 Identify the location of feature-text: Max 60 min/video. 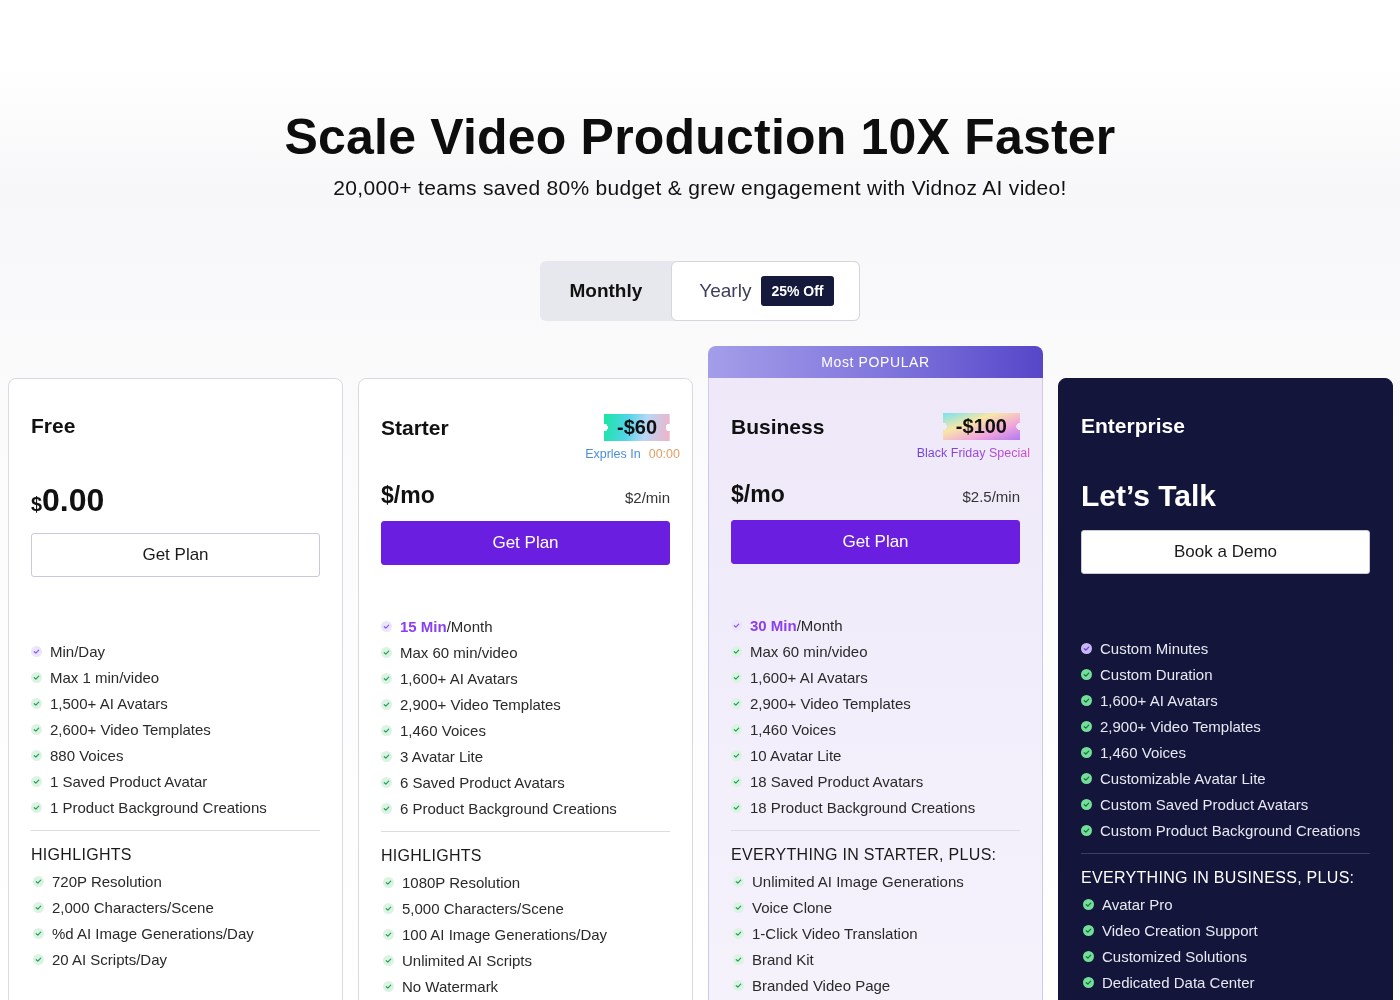
(809, 651).